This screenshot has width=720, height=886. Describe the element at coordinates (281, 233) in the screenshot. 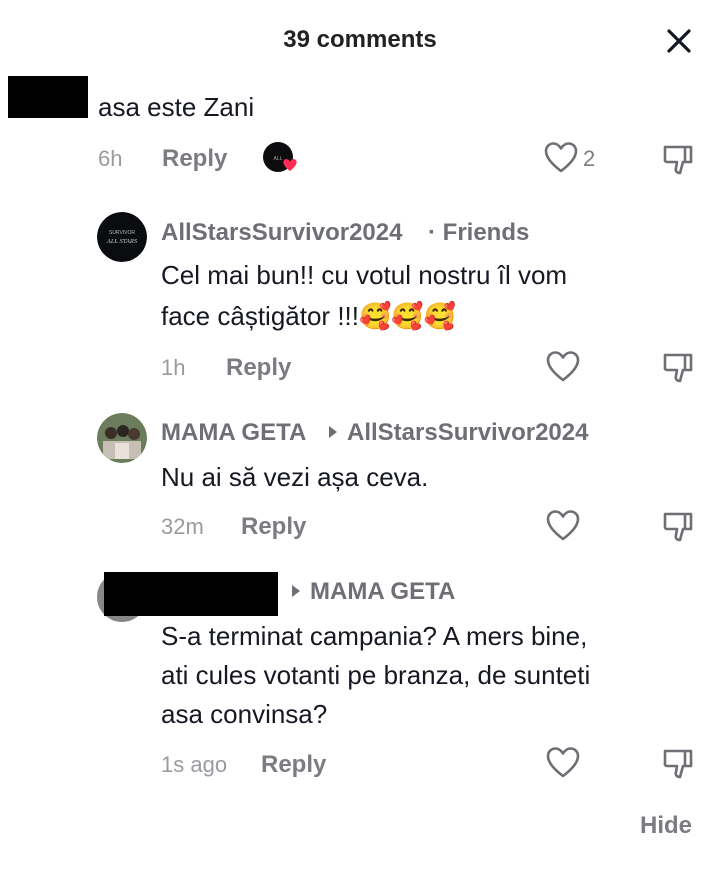

I see `author-name: AllStarsSurvivor2024` at that location.